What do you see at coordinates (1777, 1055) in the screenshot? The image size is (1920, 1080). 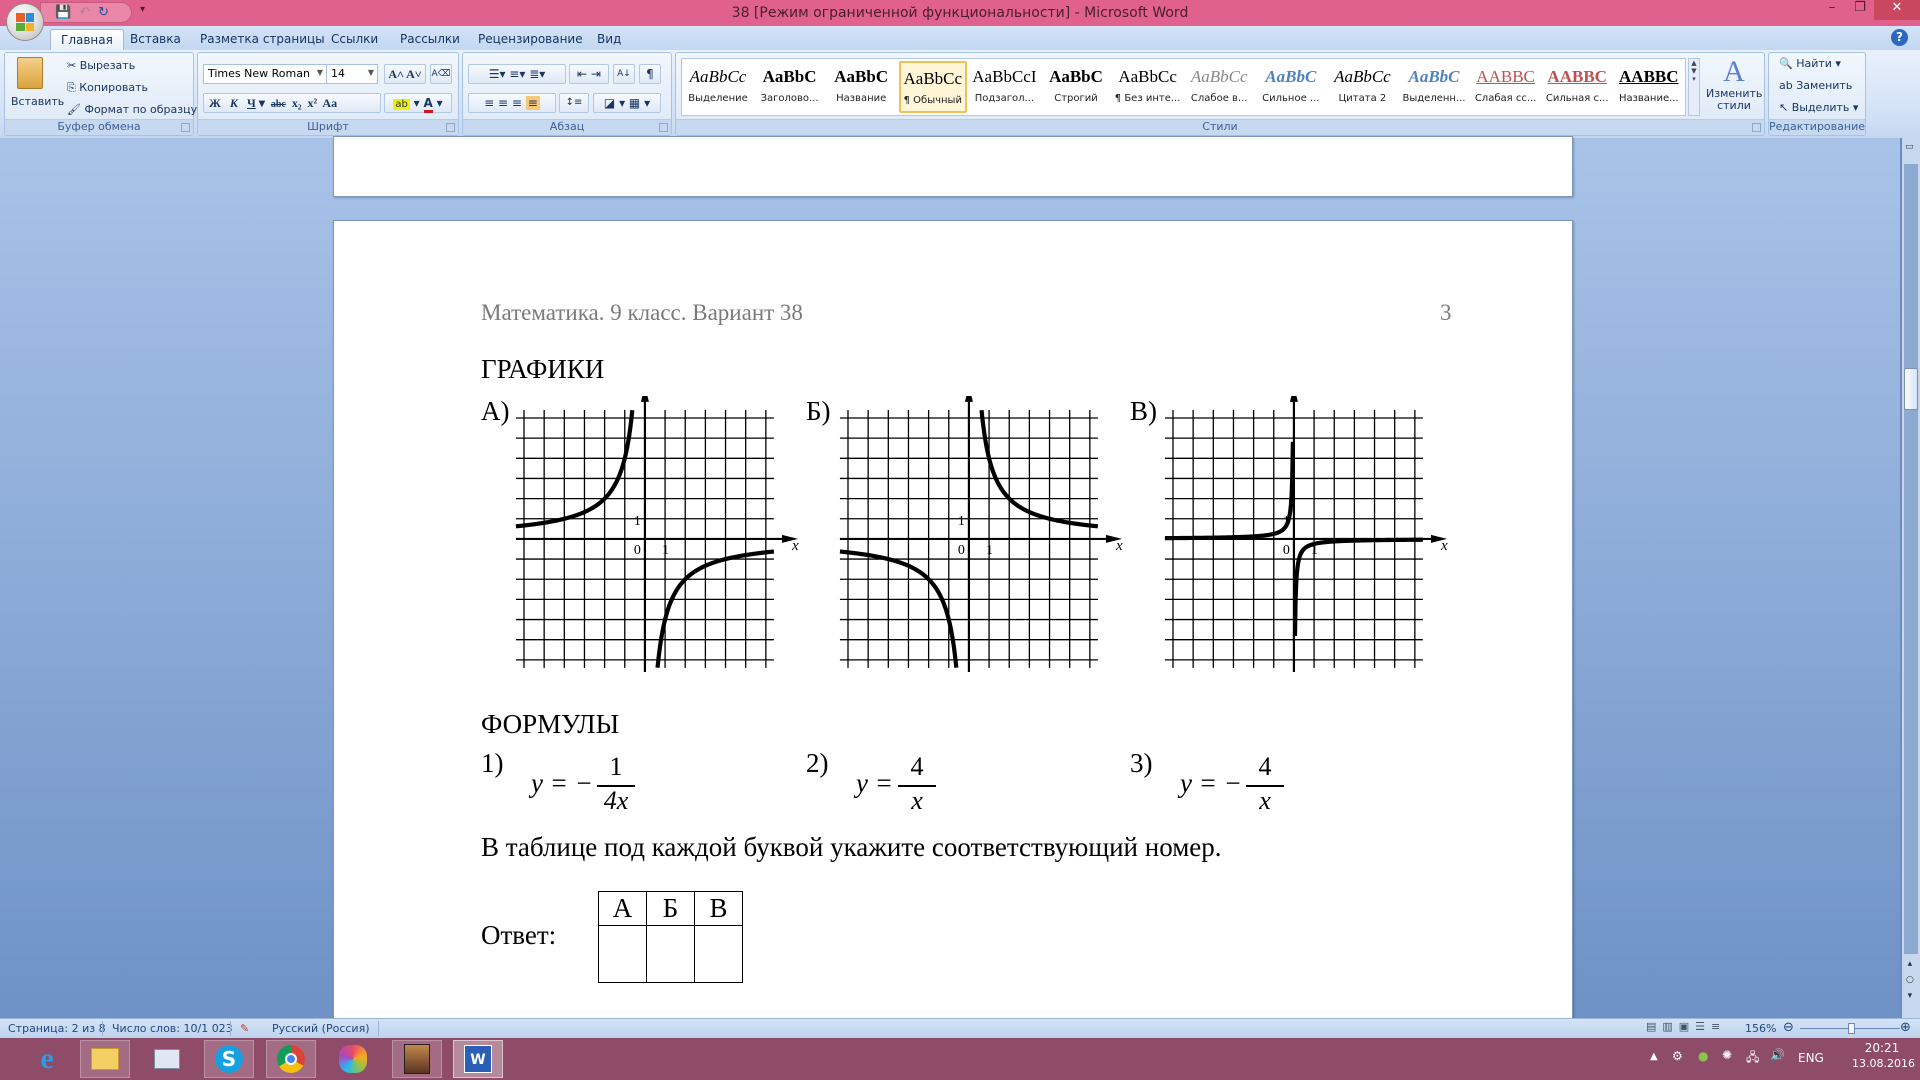 I see `volume-icon: 🔊` at bounding box center [1777, 1055].